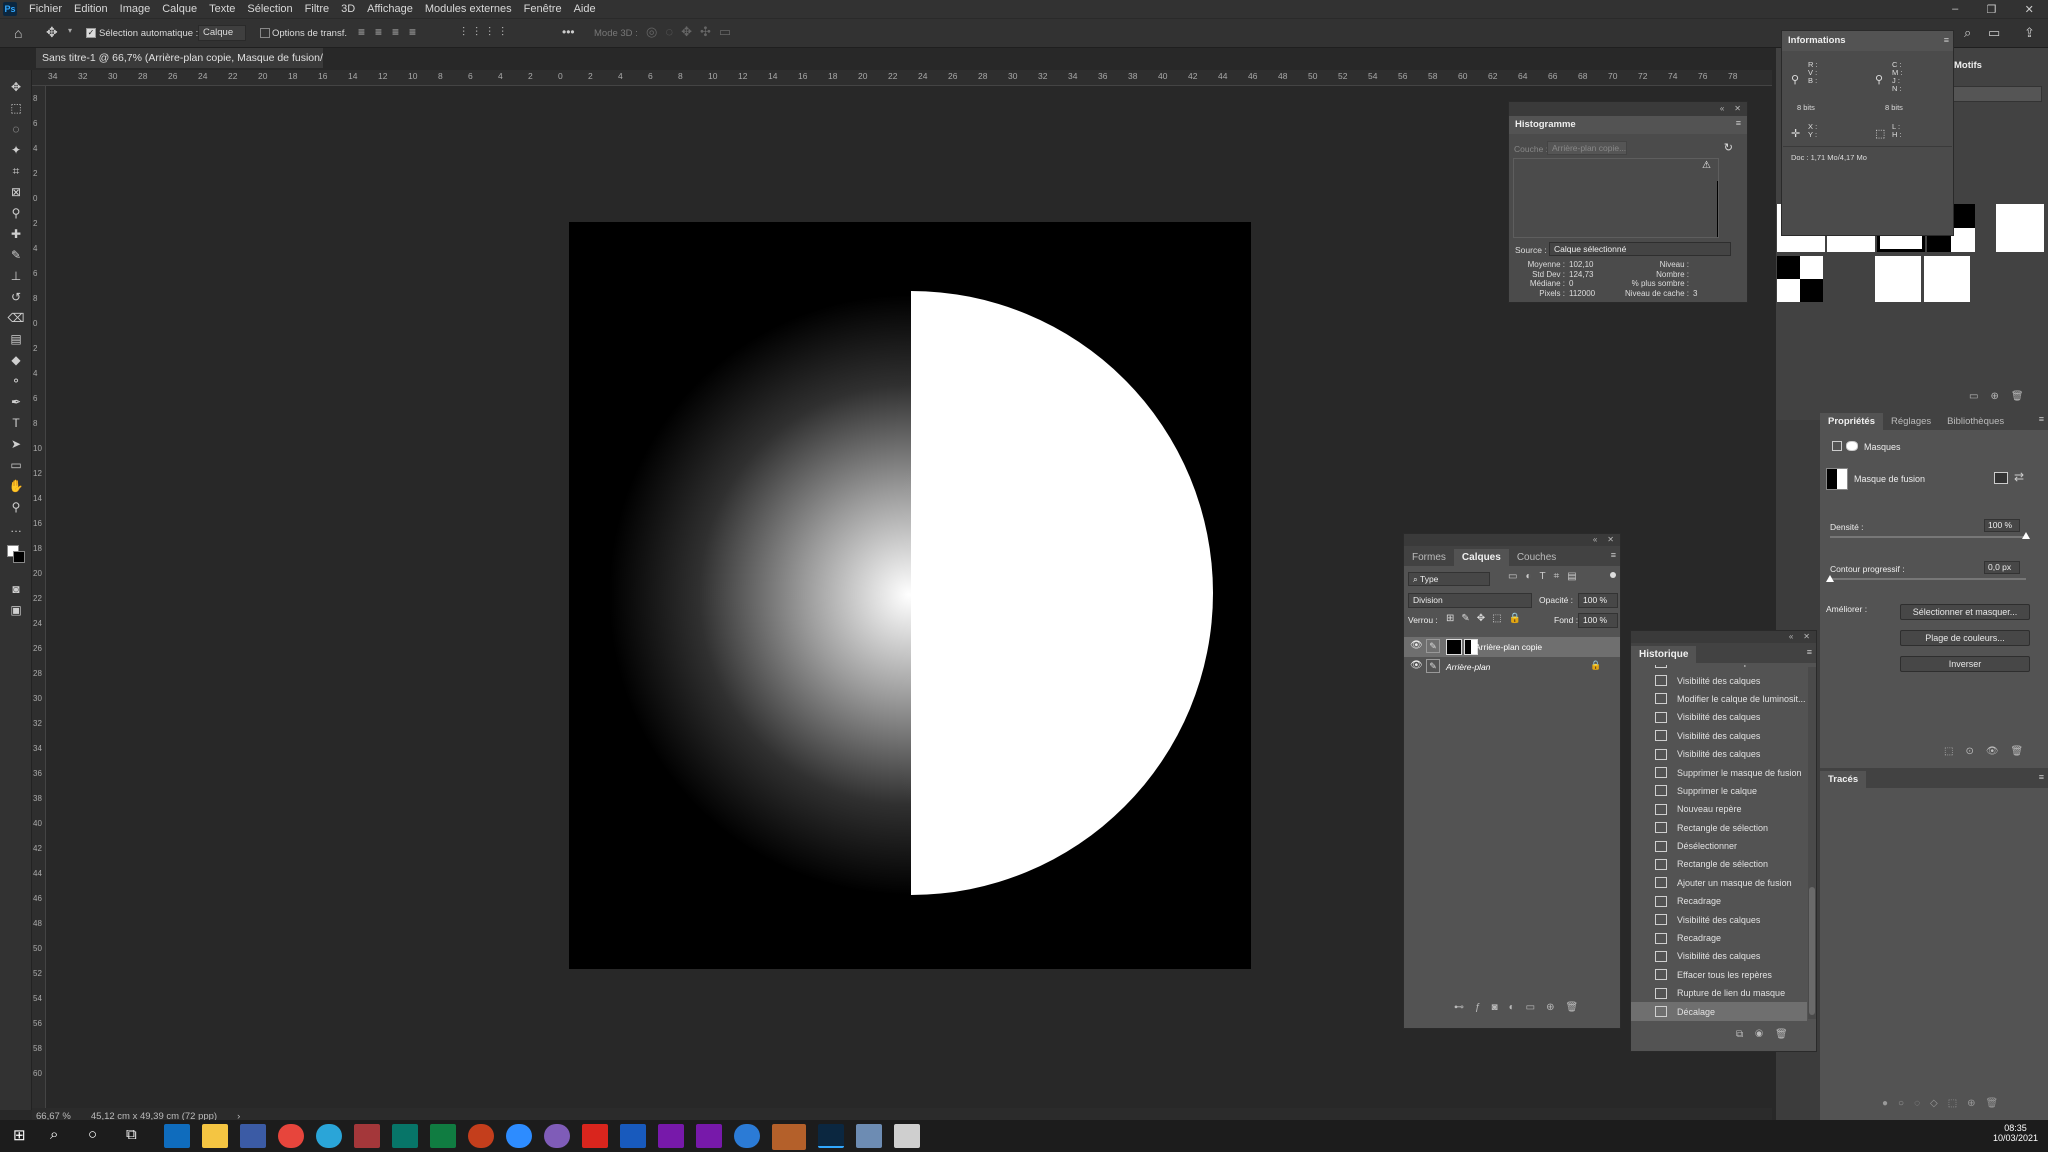 Image resolution: width=2048 pixels, height=1152 pixels. Describe the element at coordinates (468, 9) in the screenshot. I see `menu-modules-externes: Modules externes` at that location.